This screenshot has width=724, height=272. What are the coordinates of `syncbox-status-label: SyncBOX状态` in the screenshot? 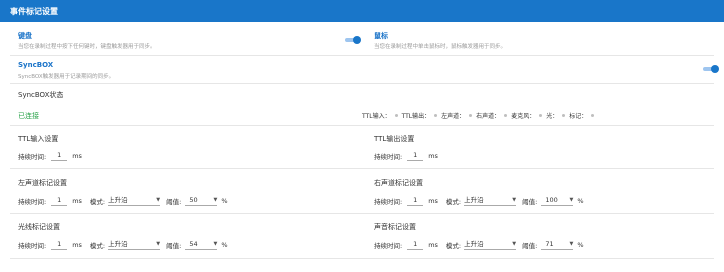 It's located at (41, 95).